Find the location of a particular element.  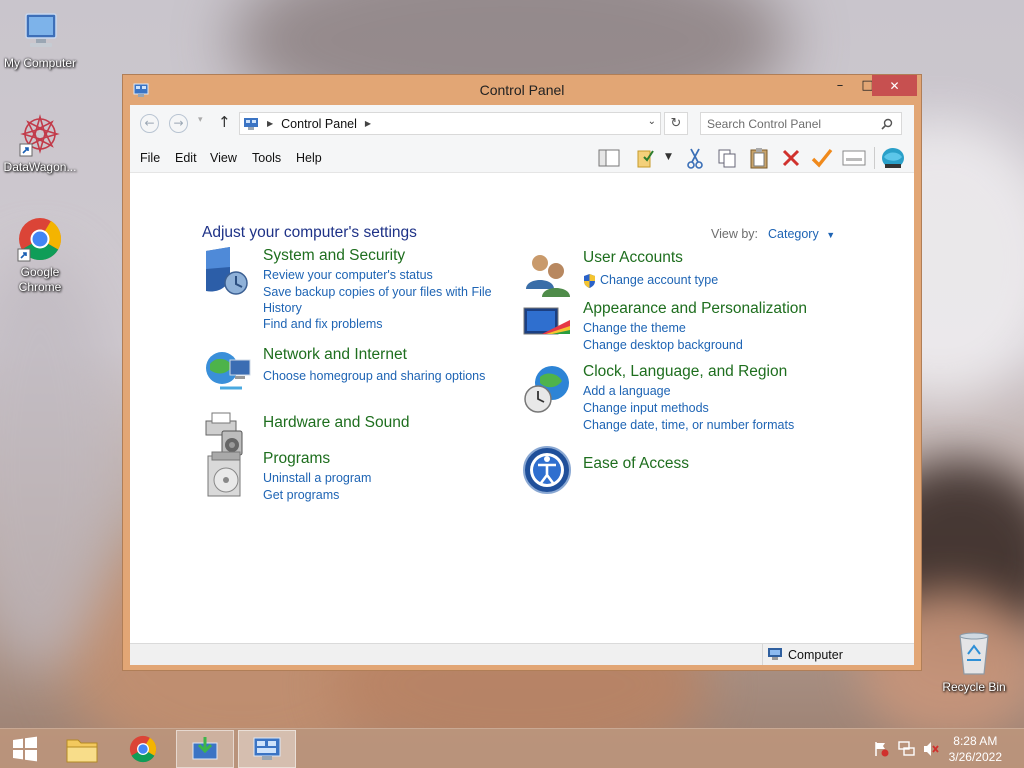

link-add-language: Add a language is located at coordinates (627, 391).